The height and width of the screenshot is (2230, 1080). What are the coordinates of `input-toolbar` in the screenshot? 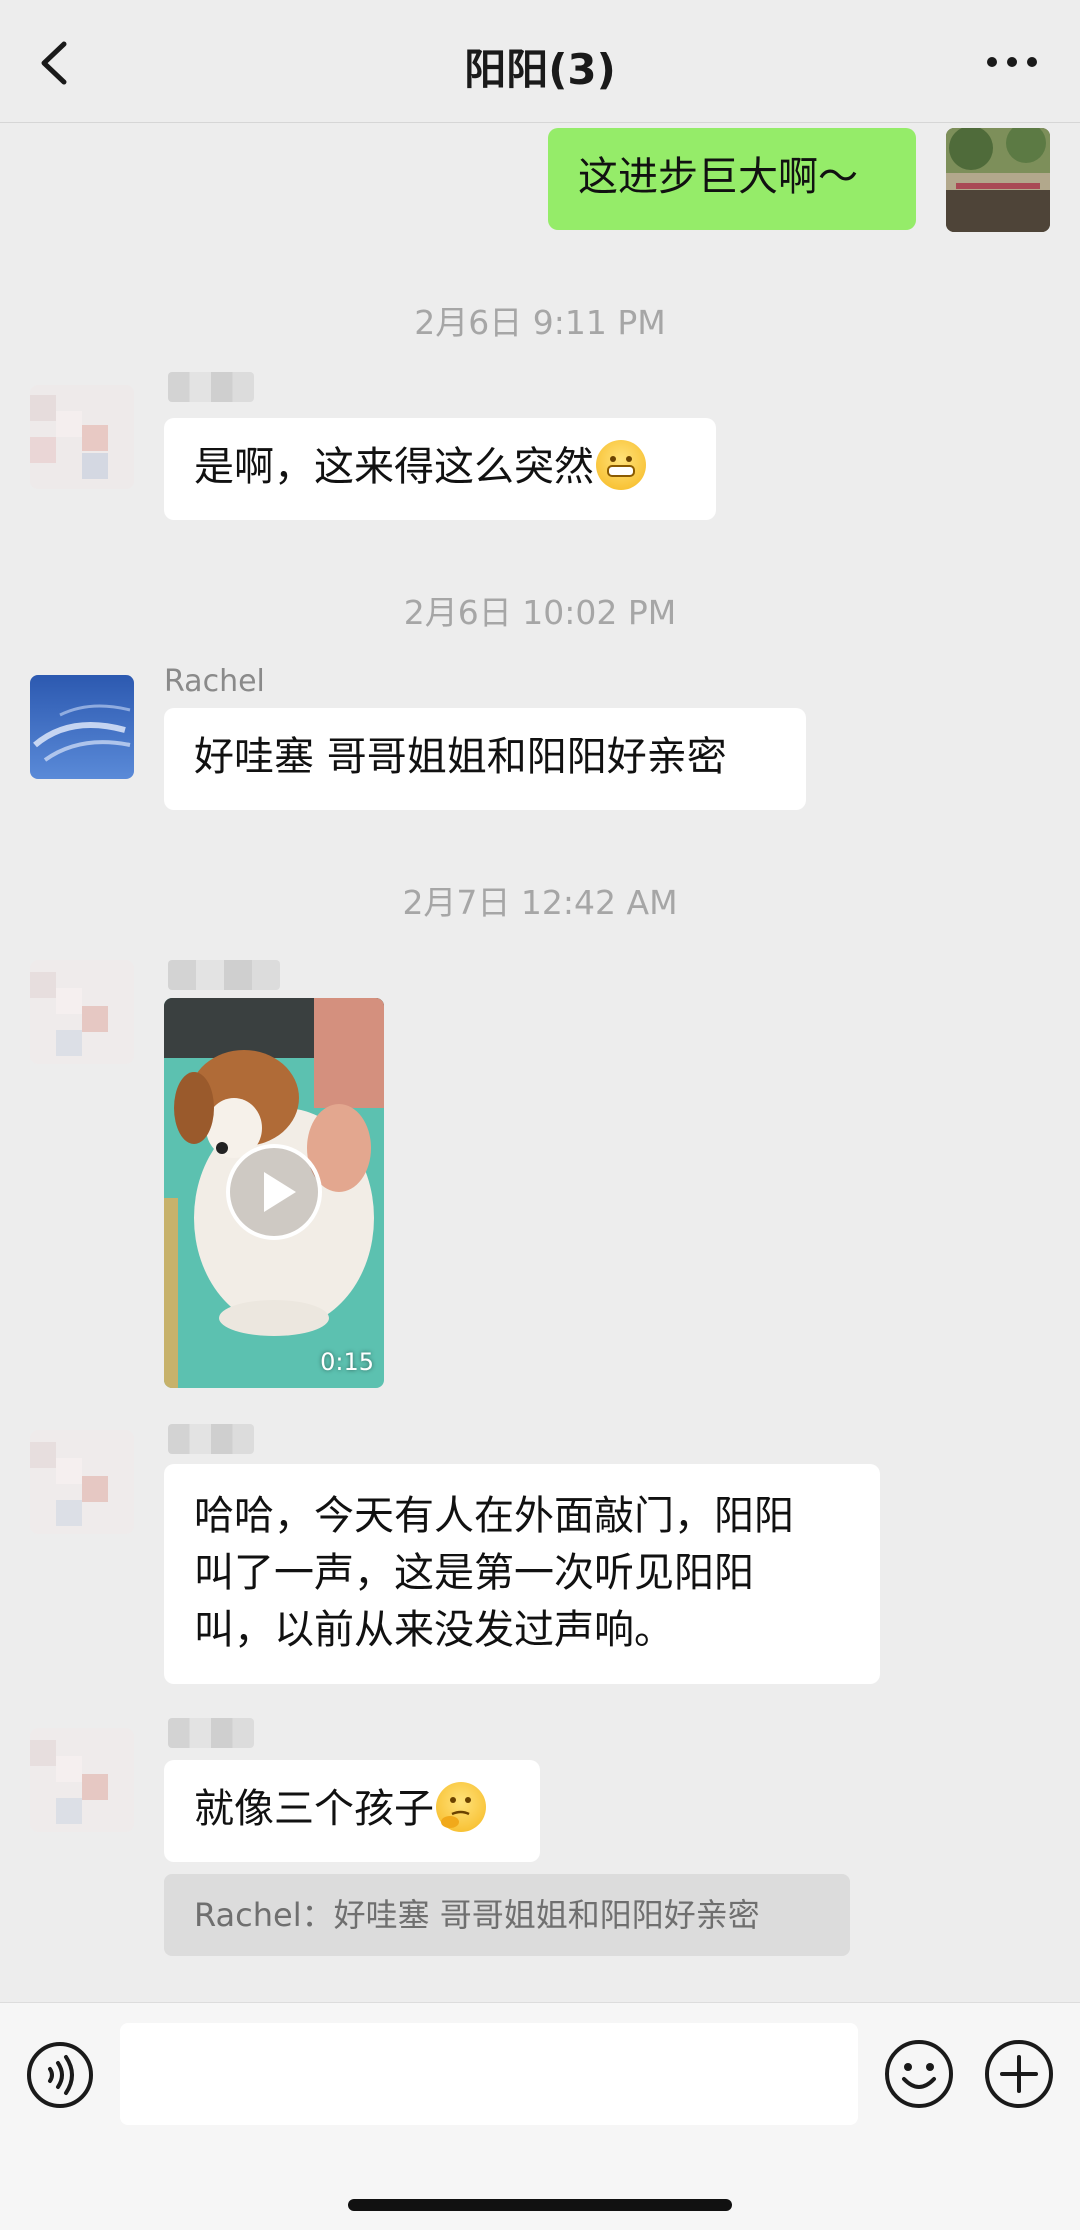 It's located at (540, 2116).